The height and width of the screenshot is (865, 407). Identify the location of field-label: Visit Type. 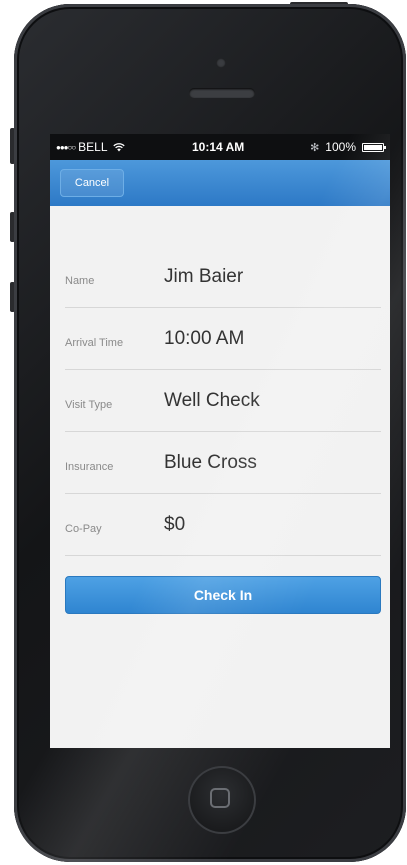
(89, 405).